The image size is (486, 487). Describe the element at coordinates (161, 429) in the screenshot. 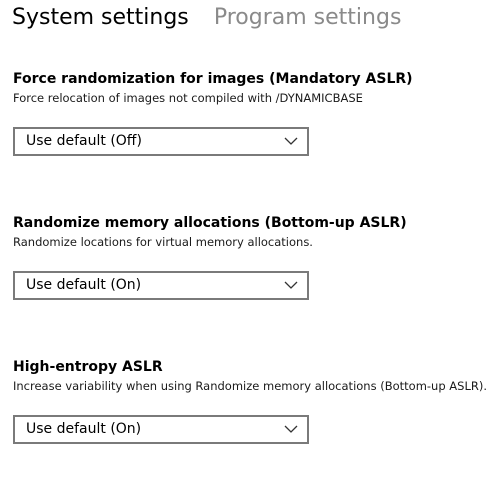

I see `high-entropy-aslr-dropdown: Use default (On)` at that location.